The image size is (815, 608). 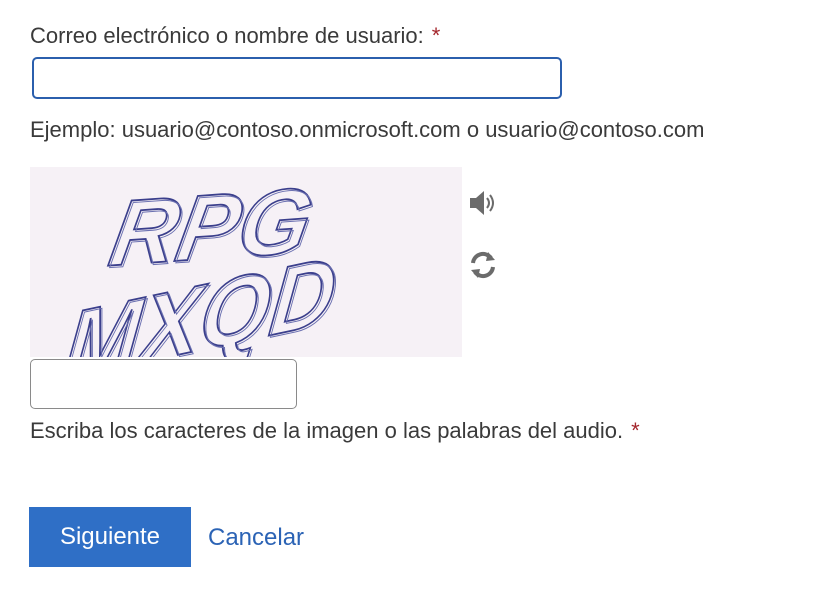 I want to click on speaker-icon, so click(x=483, y=203).